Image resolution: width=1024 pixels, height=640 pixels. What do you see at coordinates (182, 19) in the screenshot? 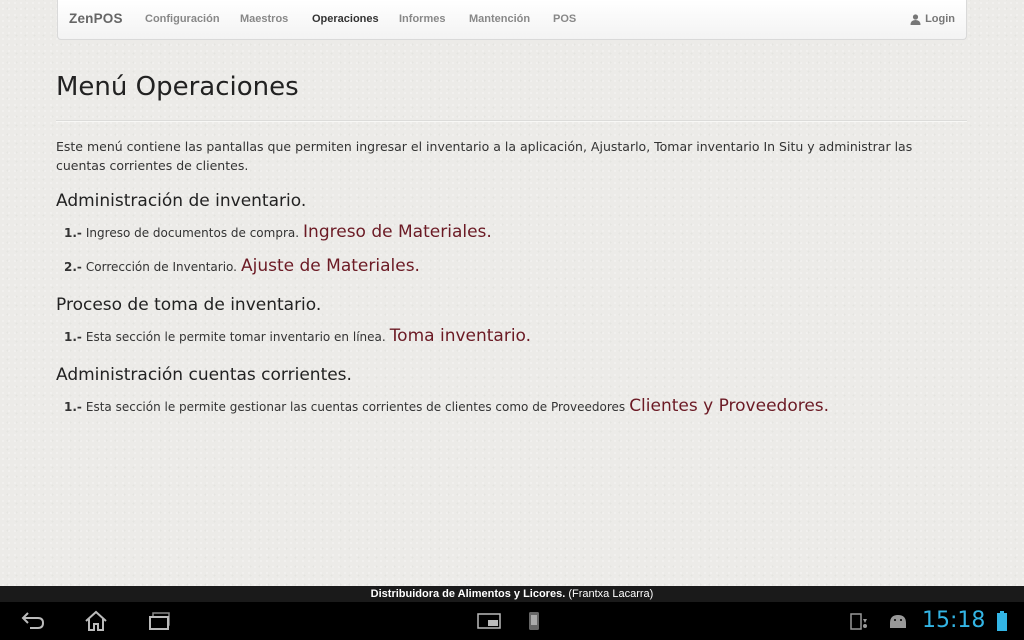
I see `nav-item-configuracion: Configuración` at bounding box center [182, 19].